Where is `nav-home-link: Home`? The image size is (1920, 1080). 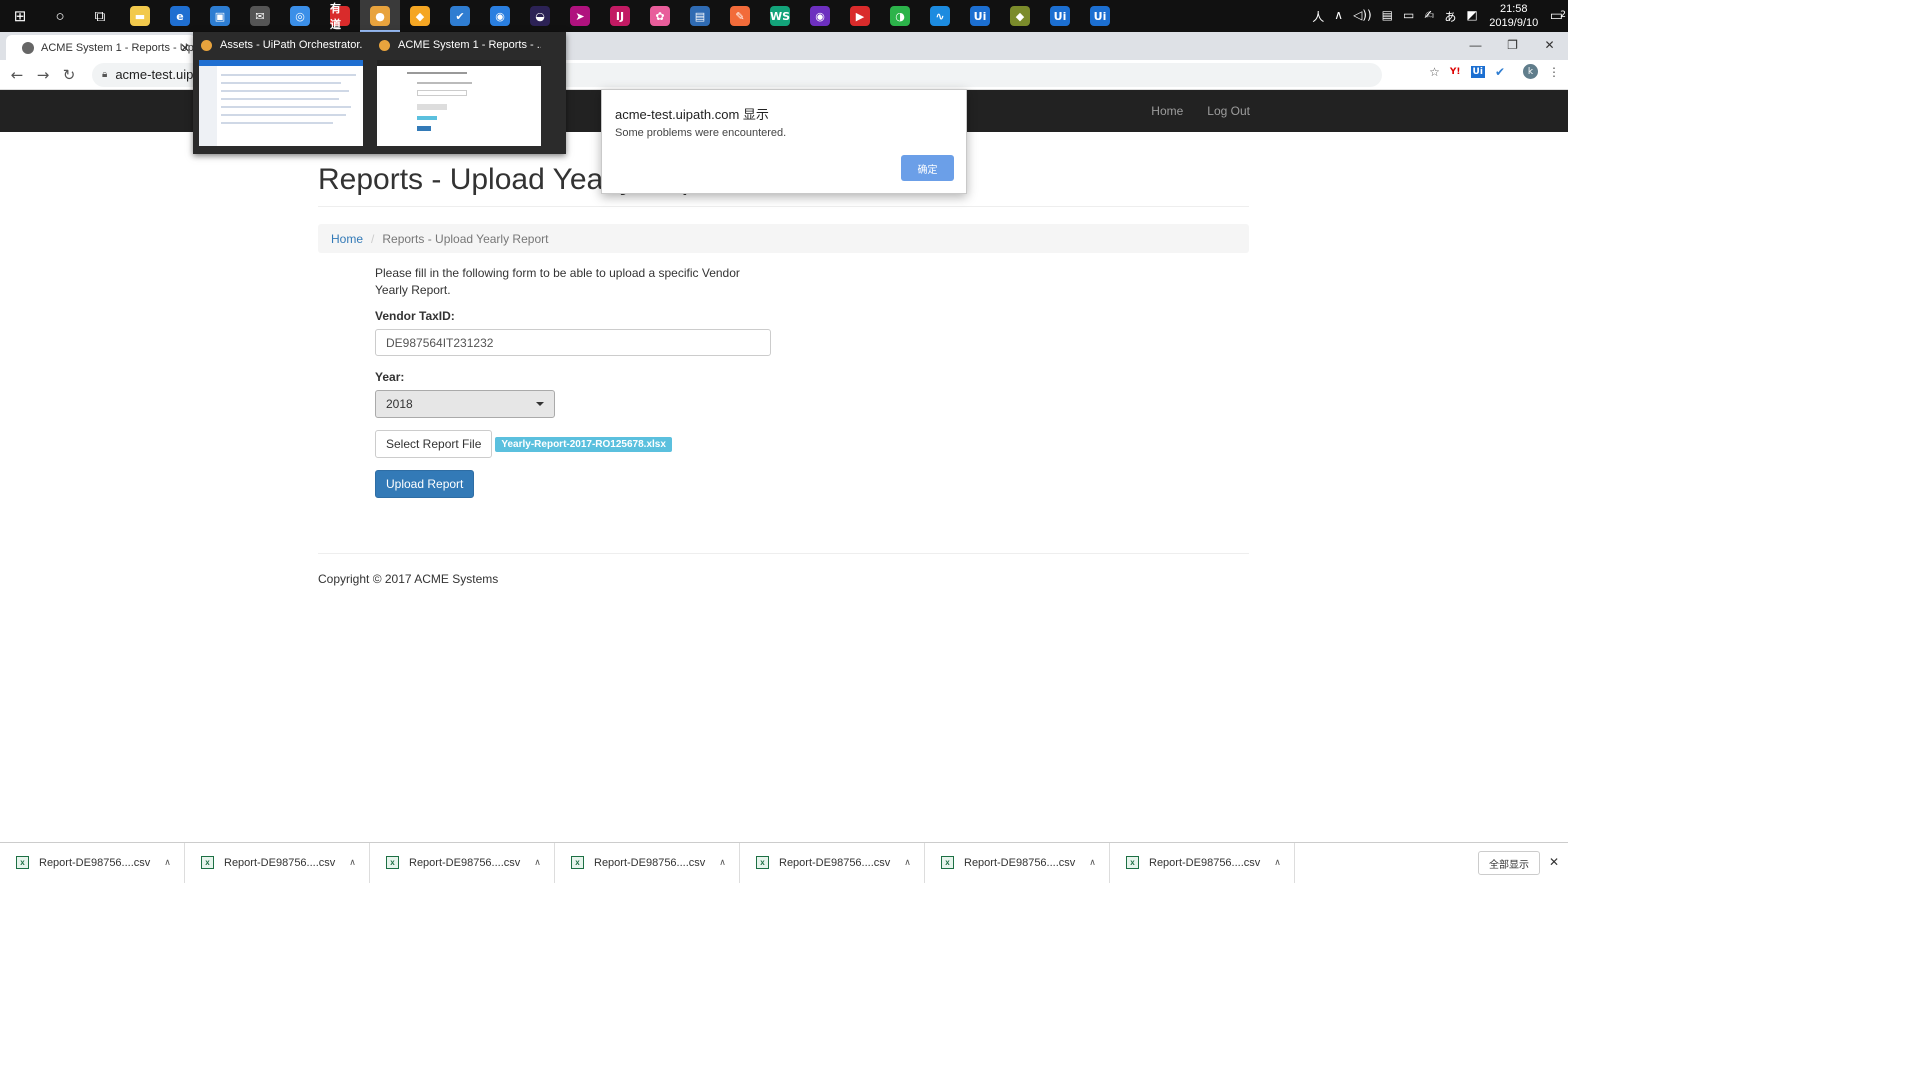 nav-home-link: Home is located at coordinates (1167, 111).